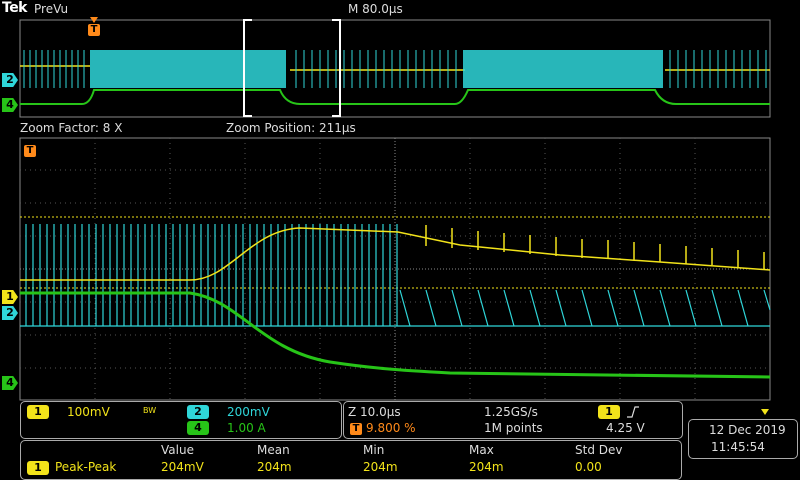 This screenshot has height=480, width=800. What do you see at coordinates (38, 468) in the screenshot?
I see `meas-row-channel: 1` at bounding box center [38, 468].